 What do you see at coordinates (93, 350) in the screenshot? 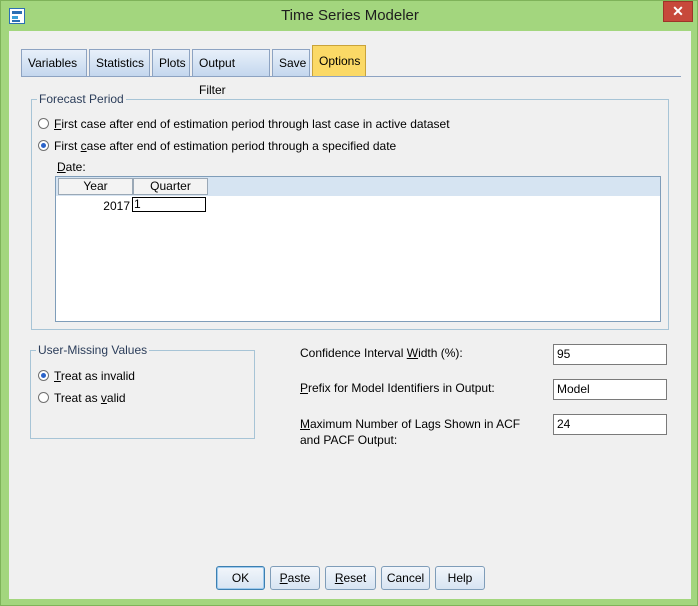
I see `user-missing-title: User-Missing Values` at bounding box center [93, 350].